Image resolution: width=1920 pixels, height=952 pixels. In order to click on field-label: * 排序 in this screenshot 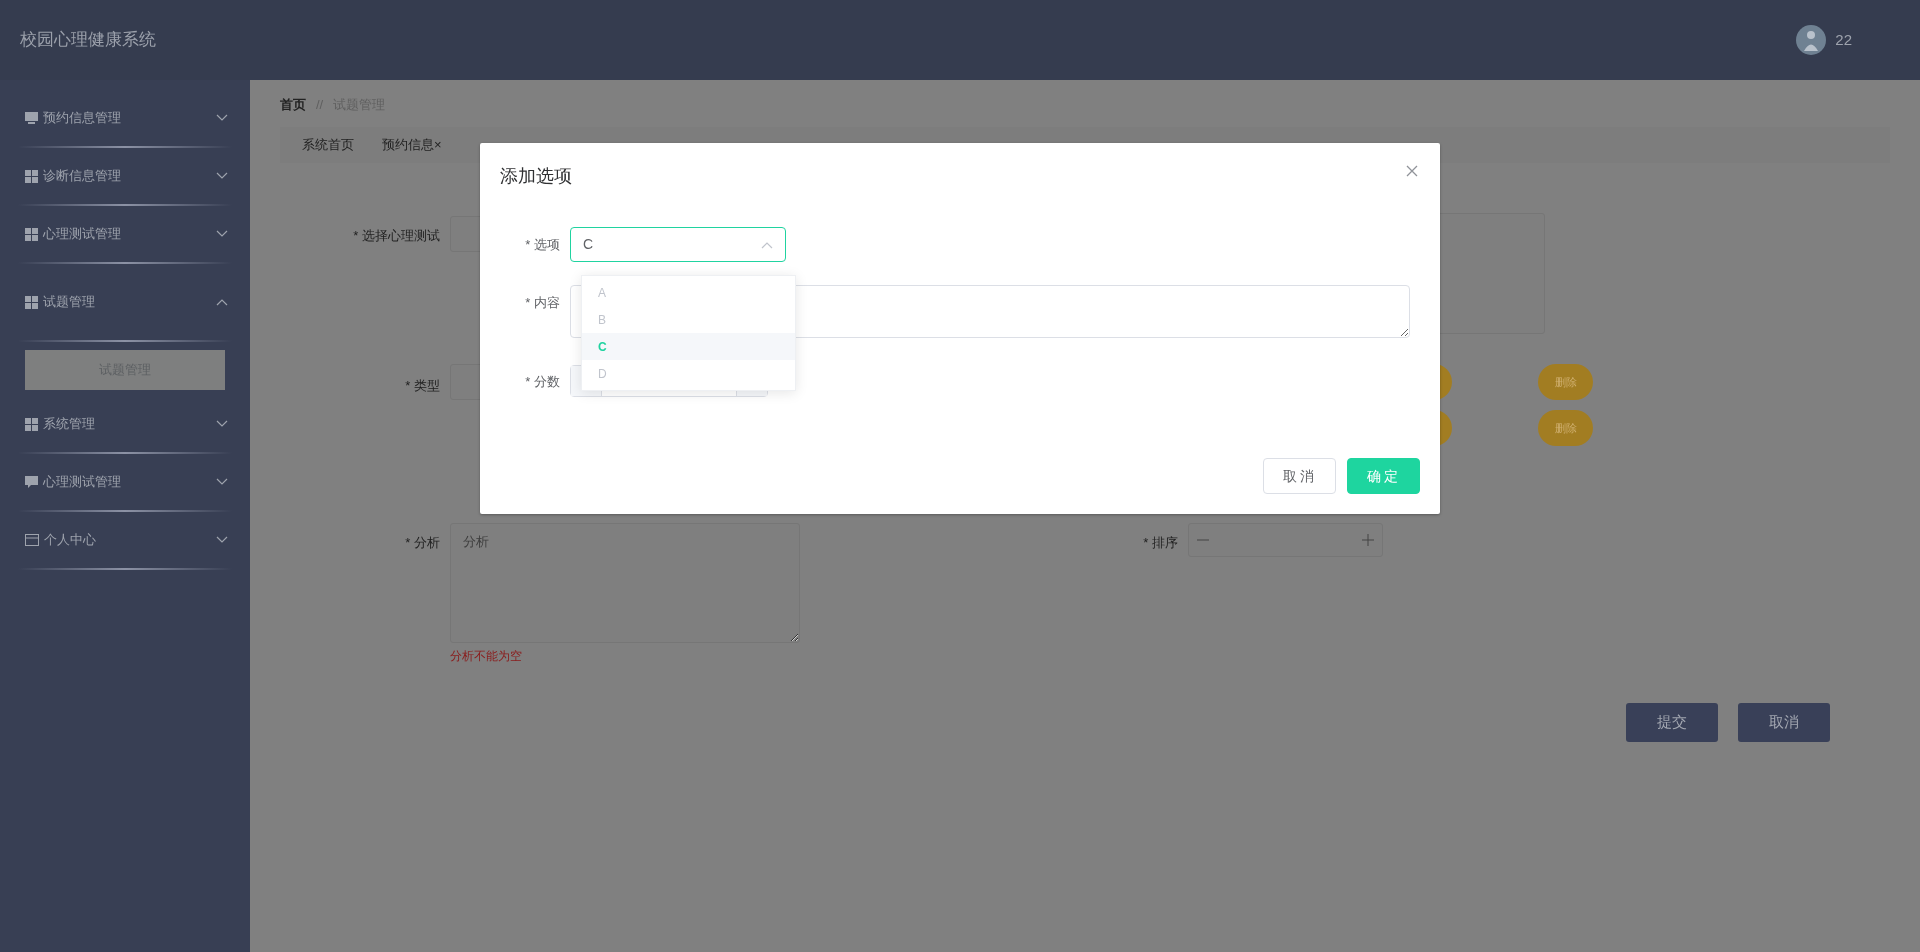, I will do `click(1160, 543)`.